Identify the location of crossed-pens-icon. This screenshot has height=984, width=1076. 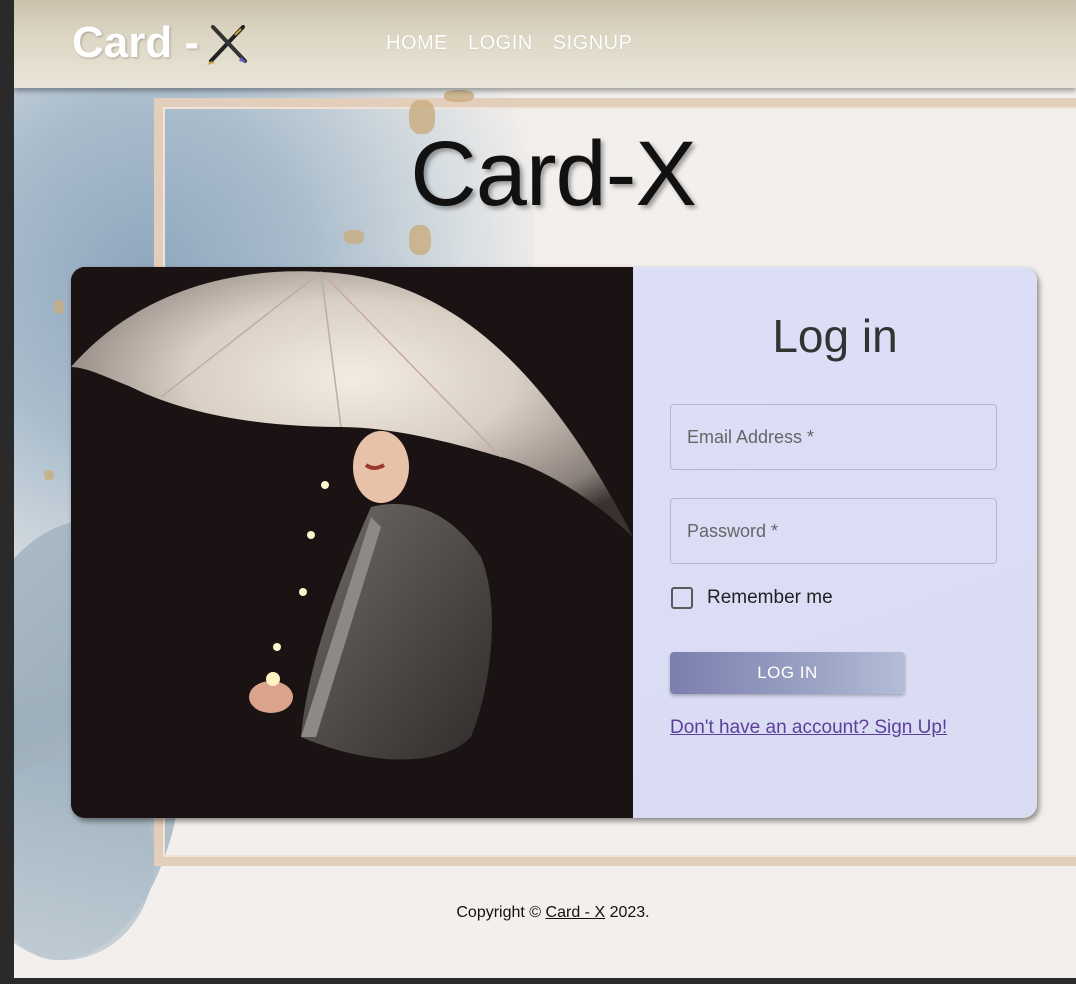
(227, 45).